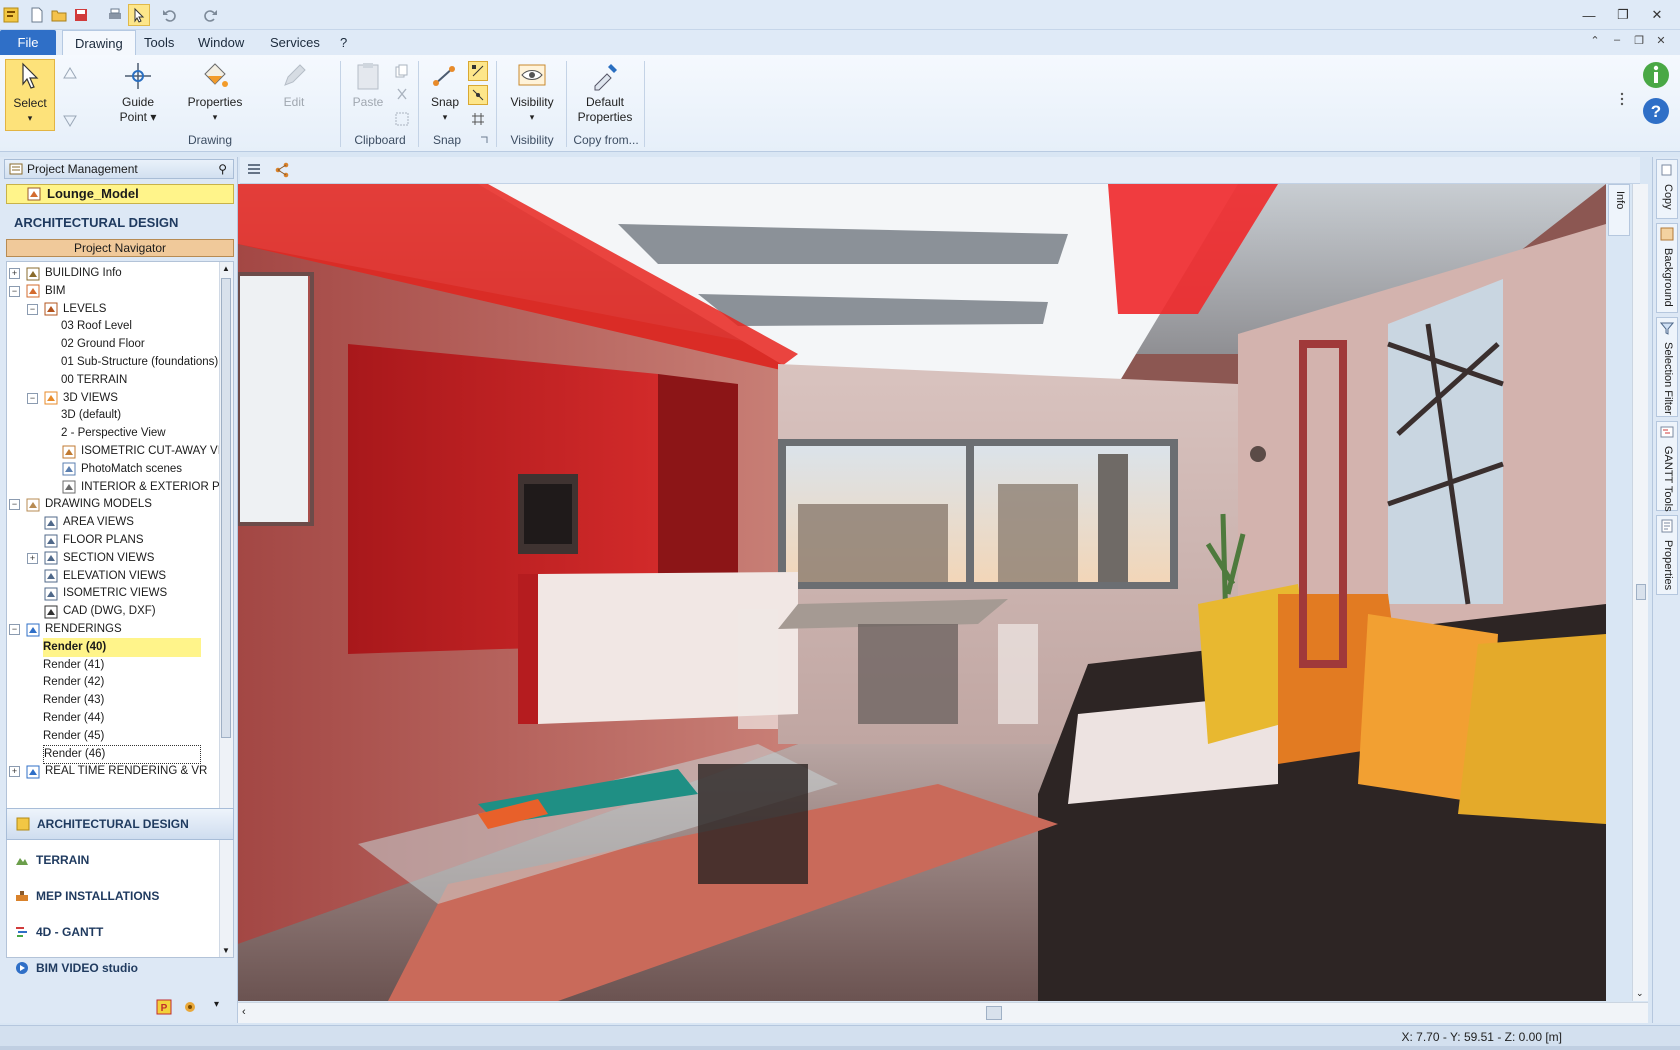 This screenshot has width=1680, height=1050. Describe the element at coordinates (108, 771) in the screenshot. I see `tree-item: + REAL TIME RENDERING & VR` at that location.